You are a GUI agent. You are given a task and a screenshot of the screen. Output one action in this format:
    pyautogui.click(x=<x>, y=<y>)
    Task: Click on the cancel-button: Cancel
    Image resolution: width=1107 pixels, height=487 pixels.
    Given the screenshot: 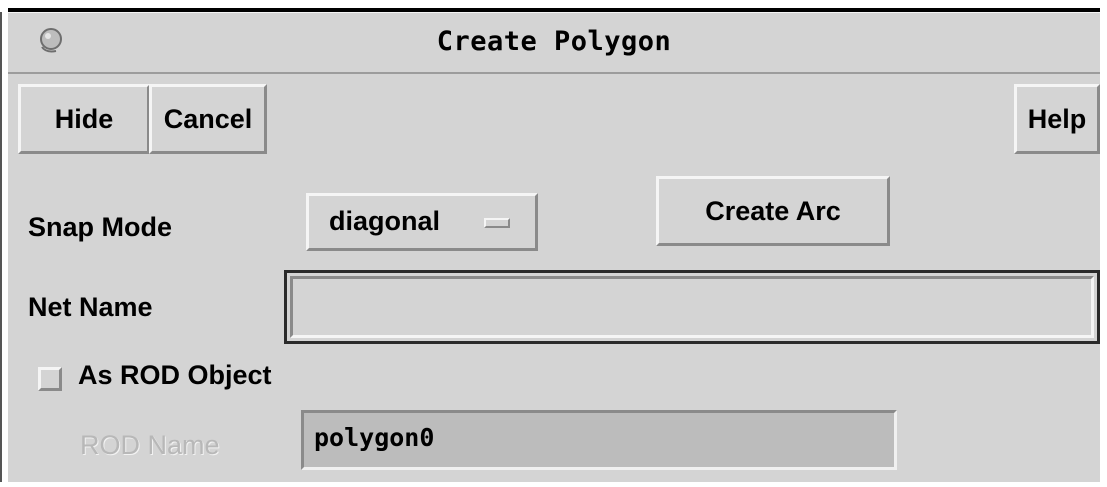 What is the action you would take?
    pyautogui.click(x=208, y=119)
    